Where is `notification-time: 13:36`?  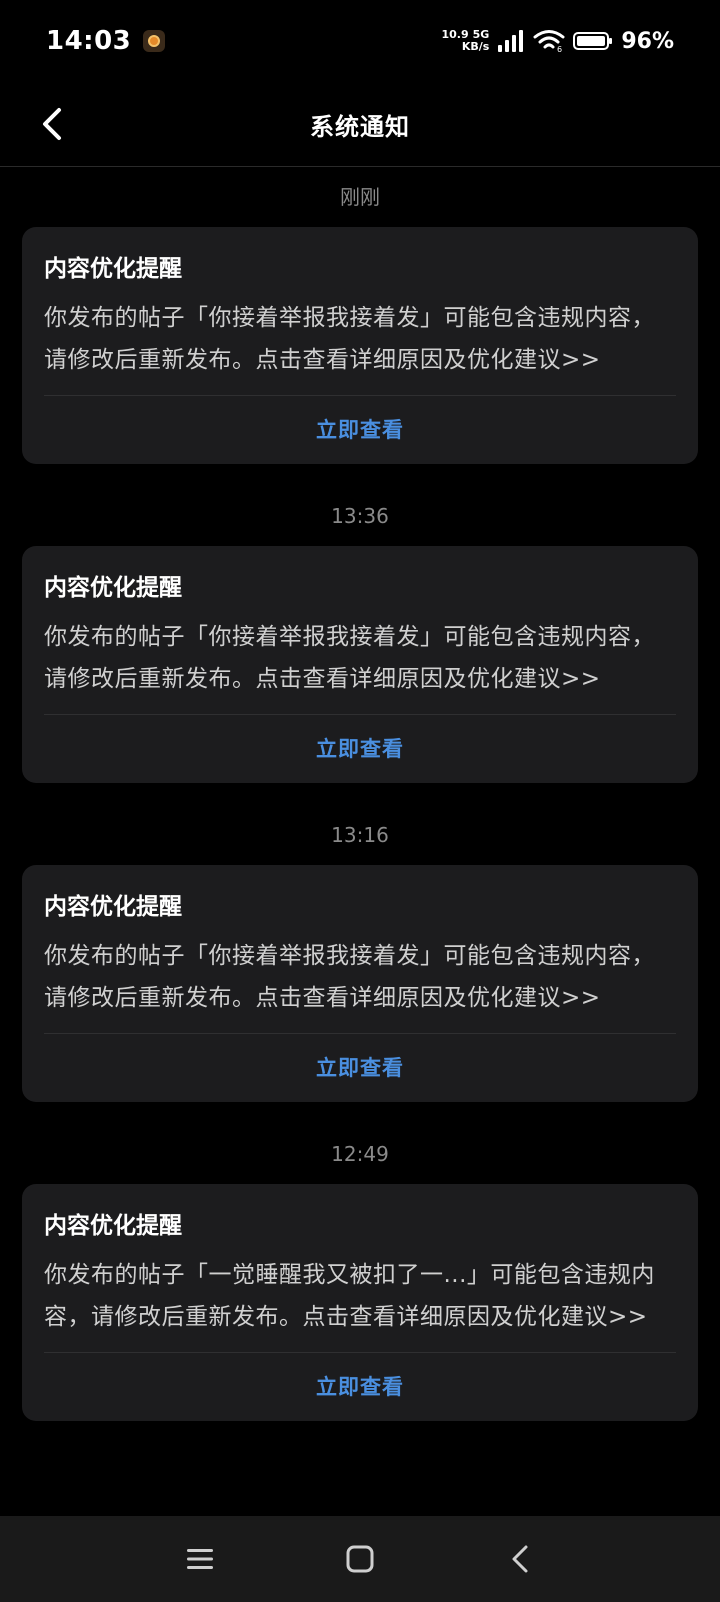 notification-time: 13:36 is located at coordinates (360, 516).